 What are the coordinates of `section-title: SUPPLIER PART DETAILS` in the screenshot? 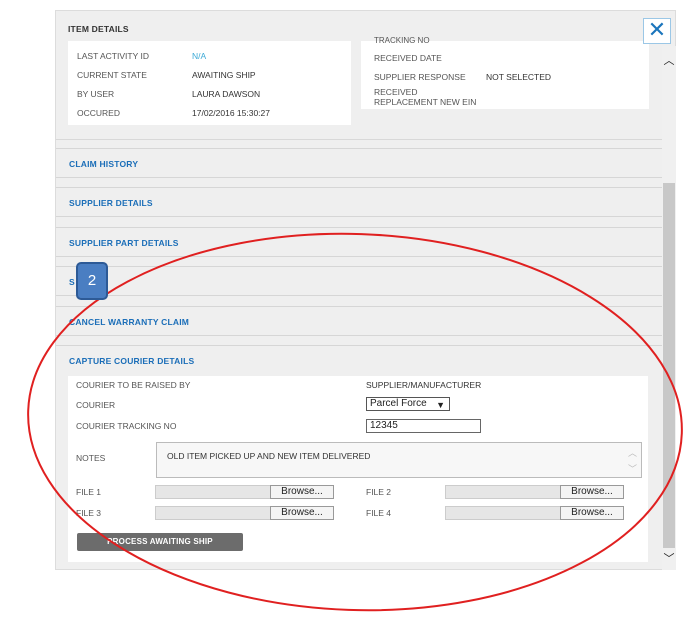 It's located at (124, 243).